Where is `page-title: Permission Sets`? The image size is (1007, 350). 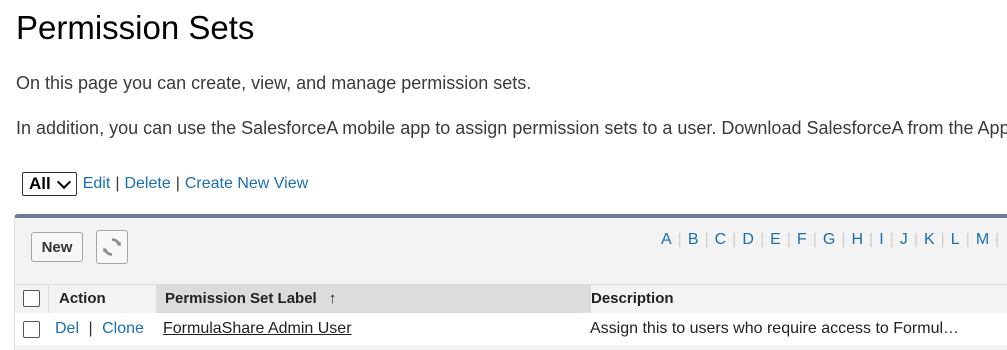
page-title: Permission Sets is located at coordinates (135, 27).